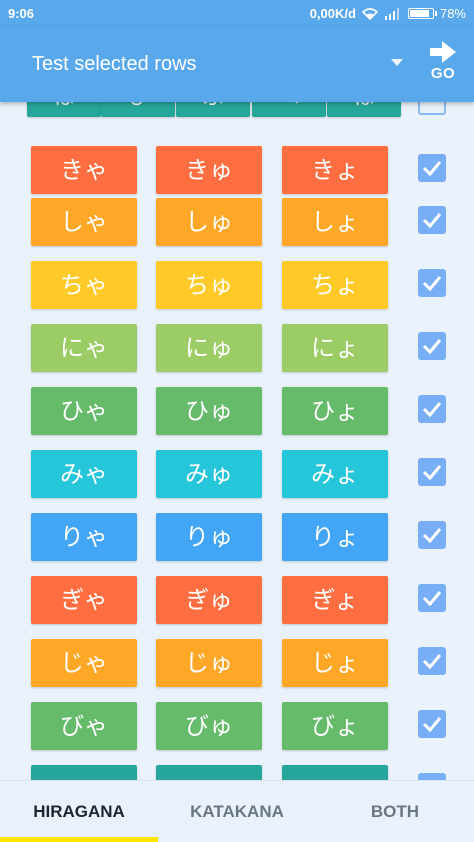 This screenshot has width=474, height=842. What do you see at coordinates (213, 109) in the screenshot?
I see `kana-button: ふ` at bounding box center [213, 109].